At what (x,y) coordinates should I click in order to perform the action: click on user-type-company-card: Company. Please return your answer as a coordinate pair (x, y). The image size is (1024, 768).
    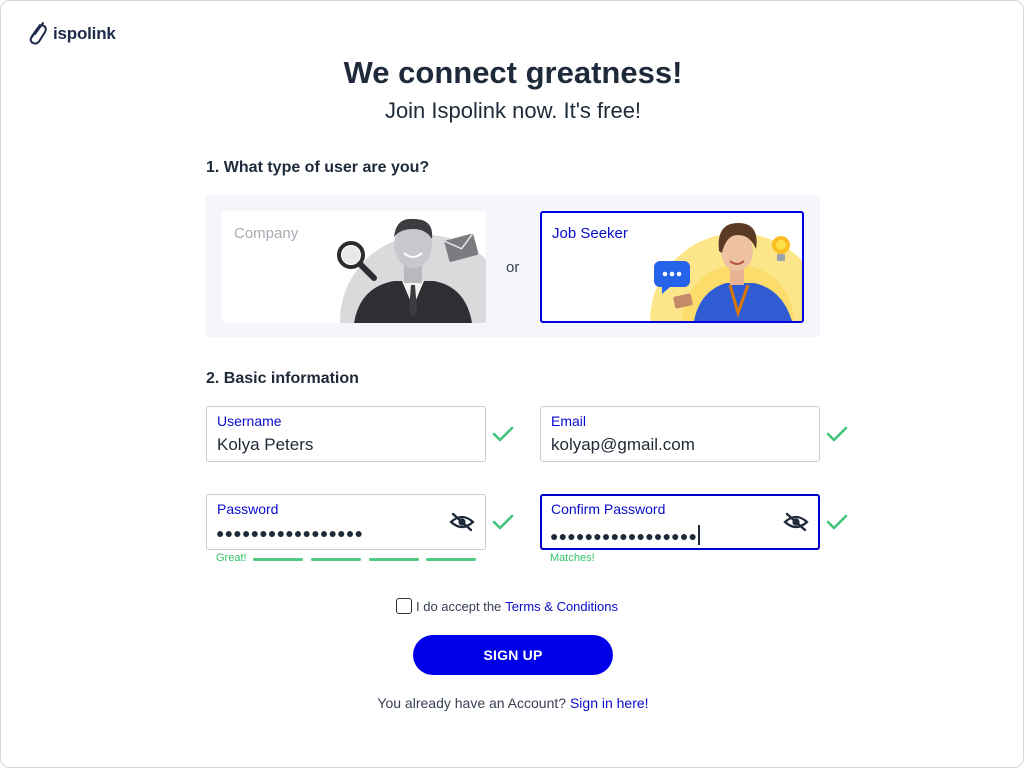
    Looking at the image, I should click on (354, 267).